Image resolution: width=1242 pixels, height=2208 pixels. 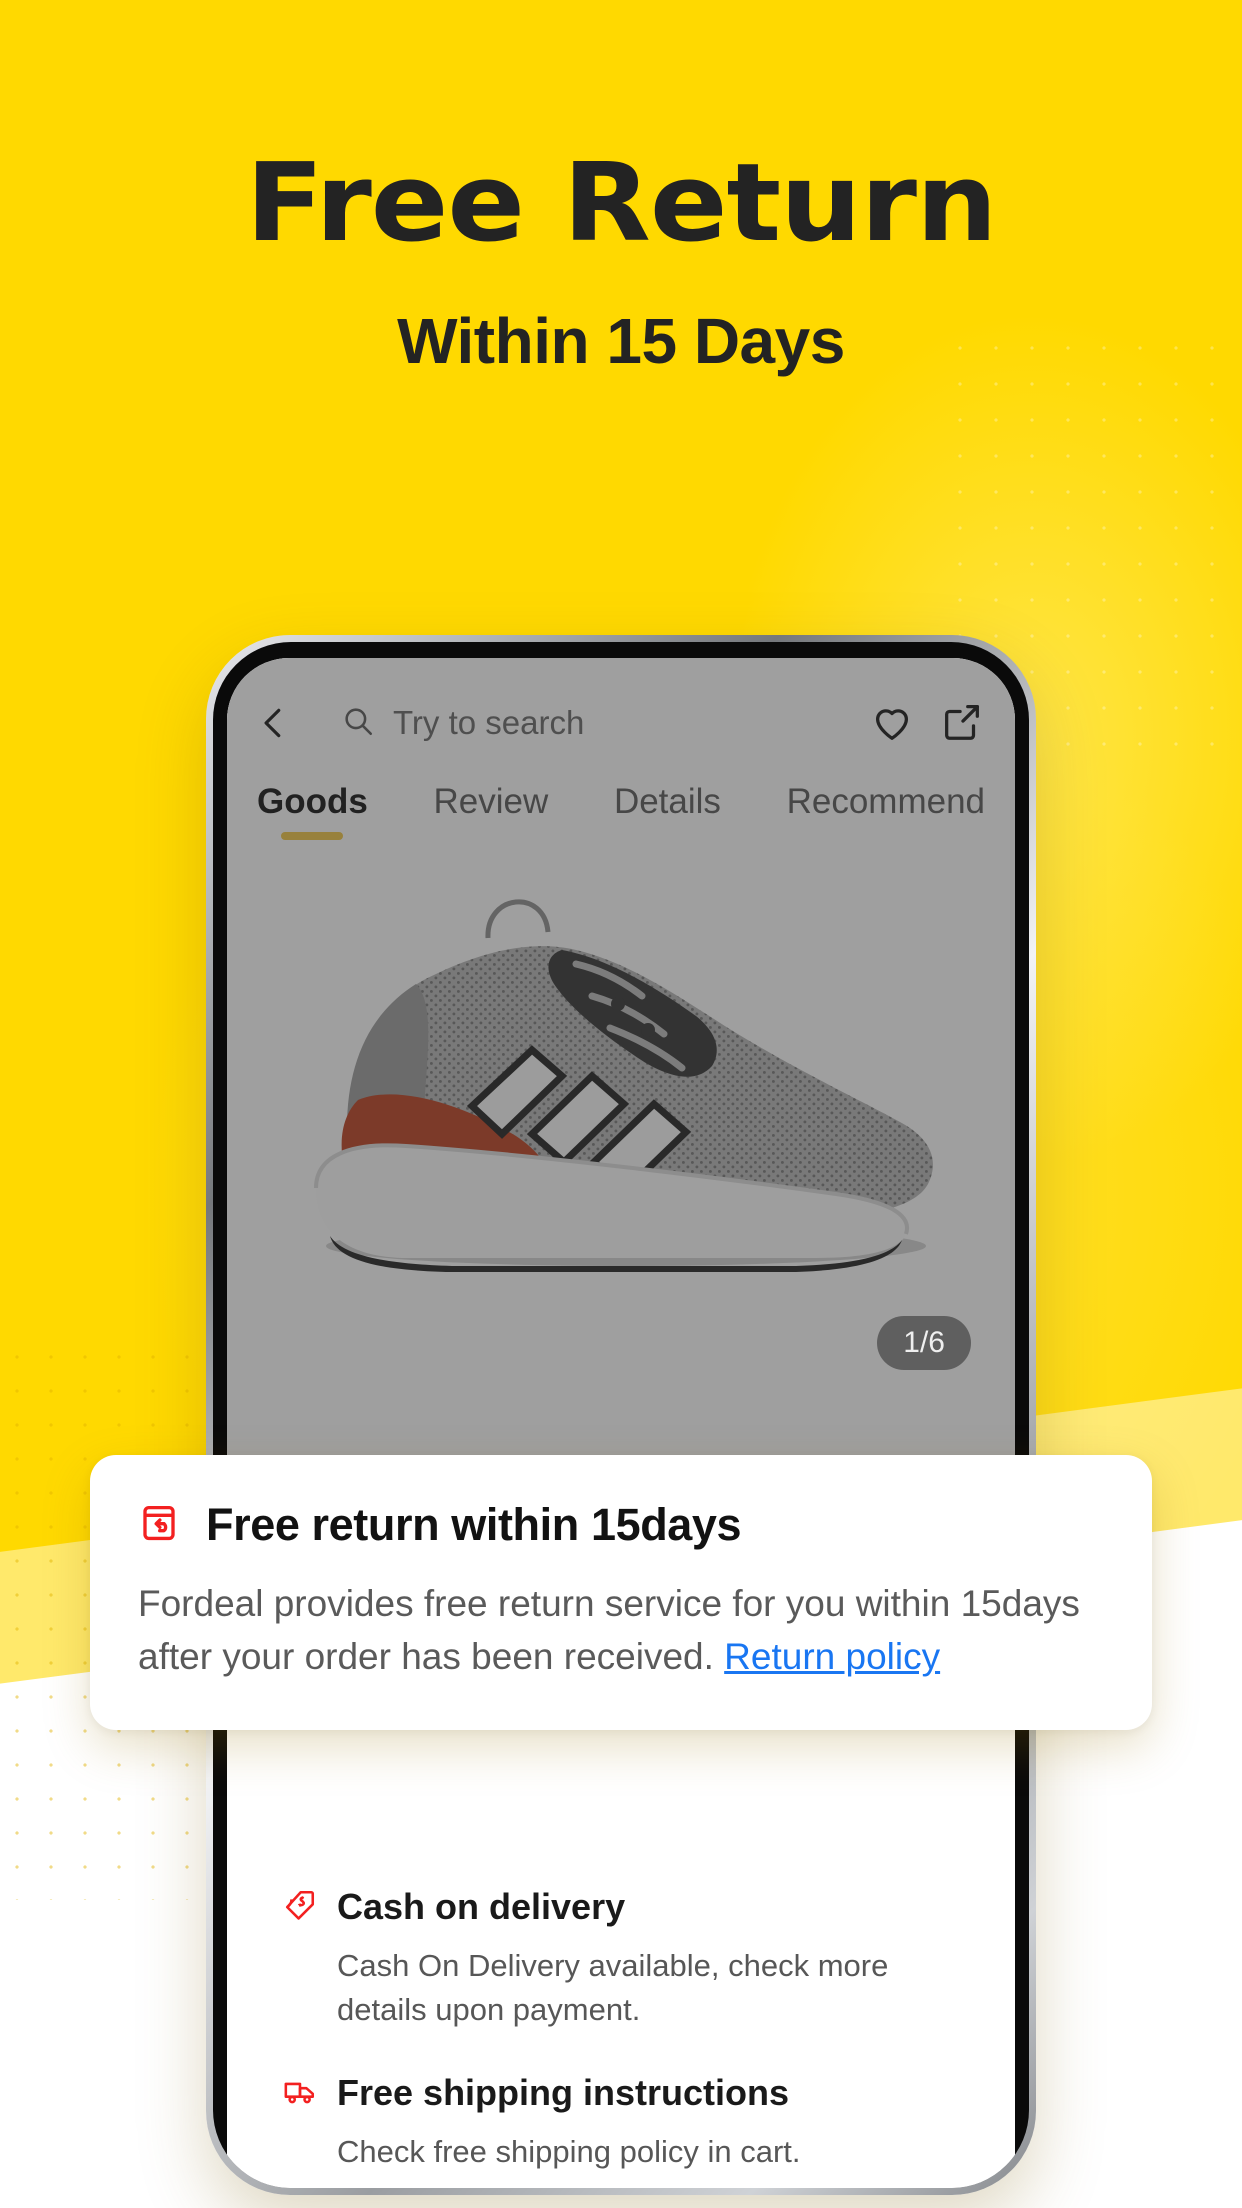 What do you see at coordinates (621, 203) in the screenshot?
I see `promo-headline: Free Return` at bounding box center [621, 203].